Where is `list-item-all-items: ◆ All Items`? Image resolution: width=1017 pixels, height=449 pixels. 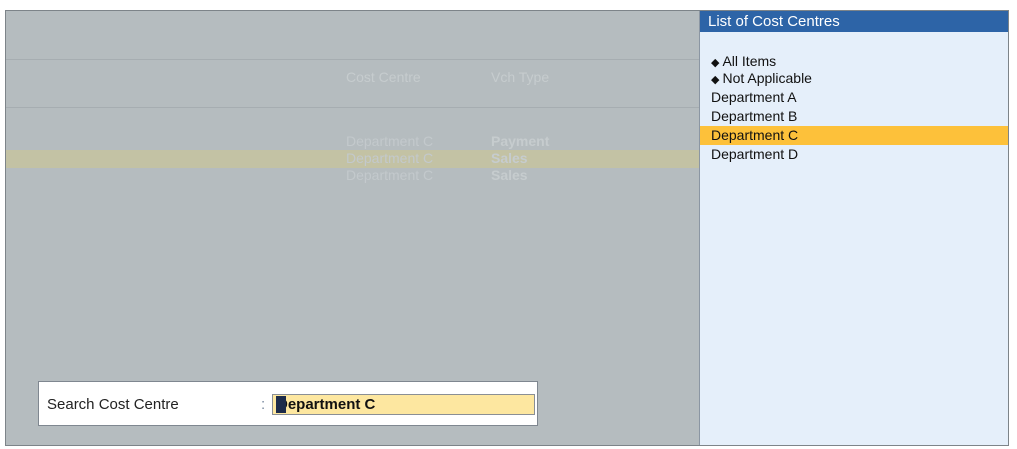
list-item-all-items: ◆ All Items is located at coordinates (854, 61).